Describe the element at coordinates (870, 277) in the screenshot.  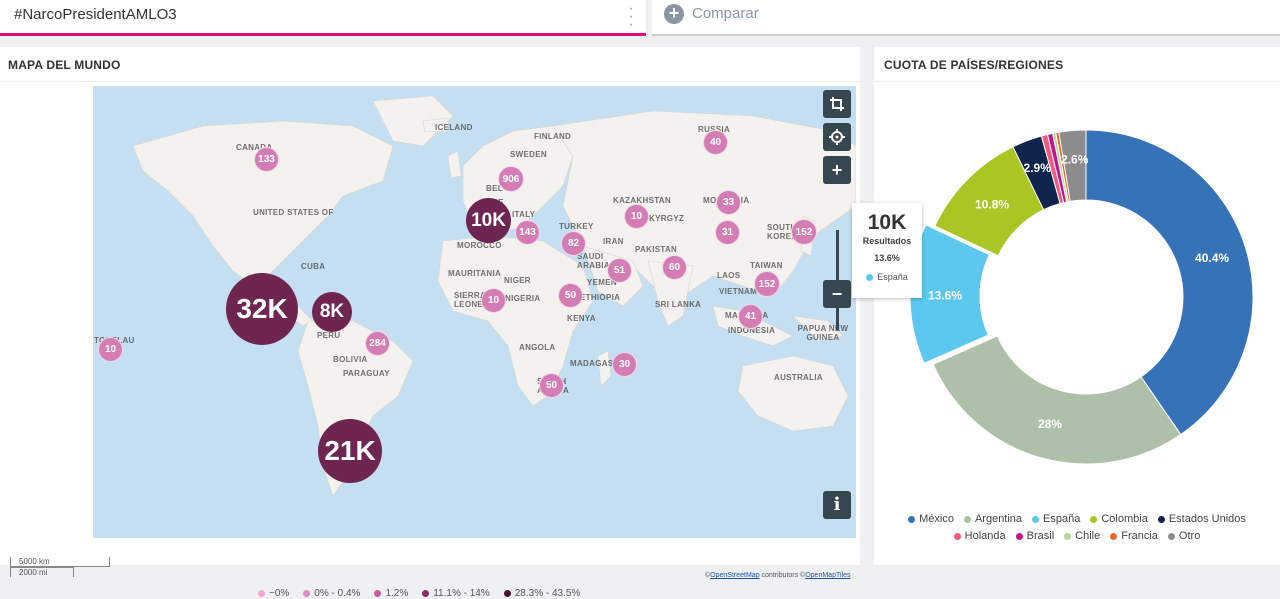
I see `tooltip-series-dot` at that location.